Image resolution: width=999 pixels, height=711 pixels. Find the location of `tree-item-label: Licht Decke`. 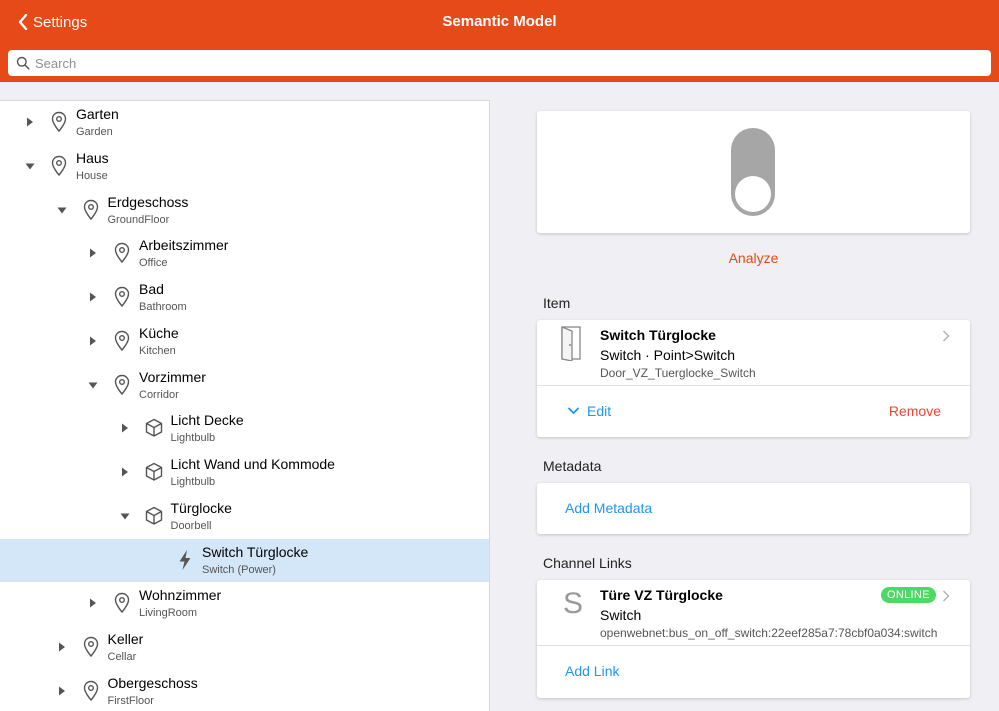

tree-item-label: Licht Decke is located at coordinates (207, 420).